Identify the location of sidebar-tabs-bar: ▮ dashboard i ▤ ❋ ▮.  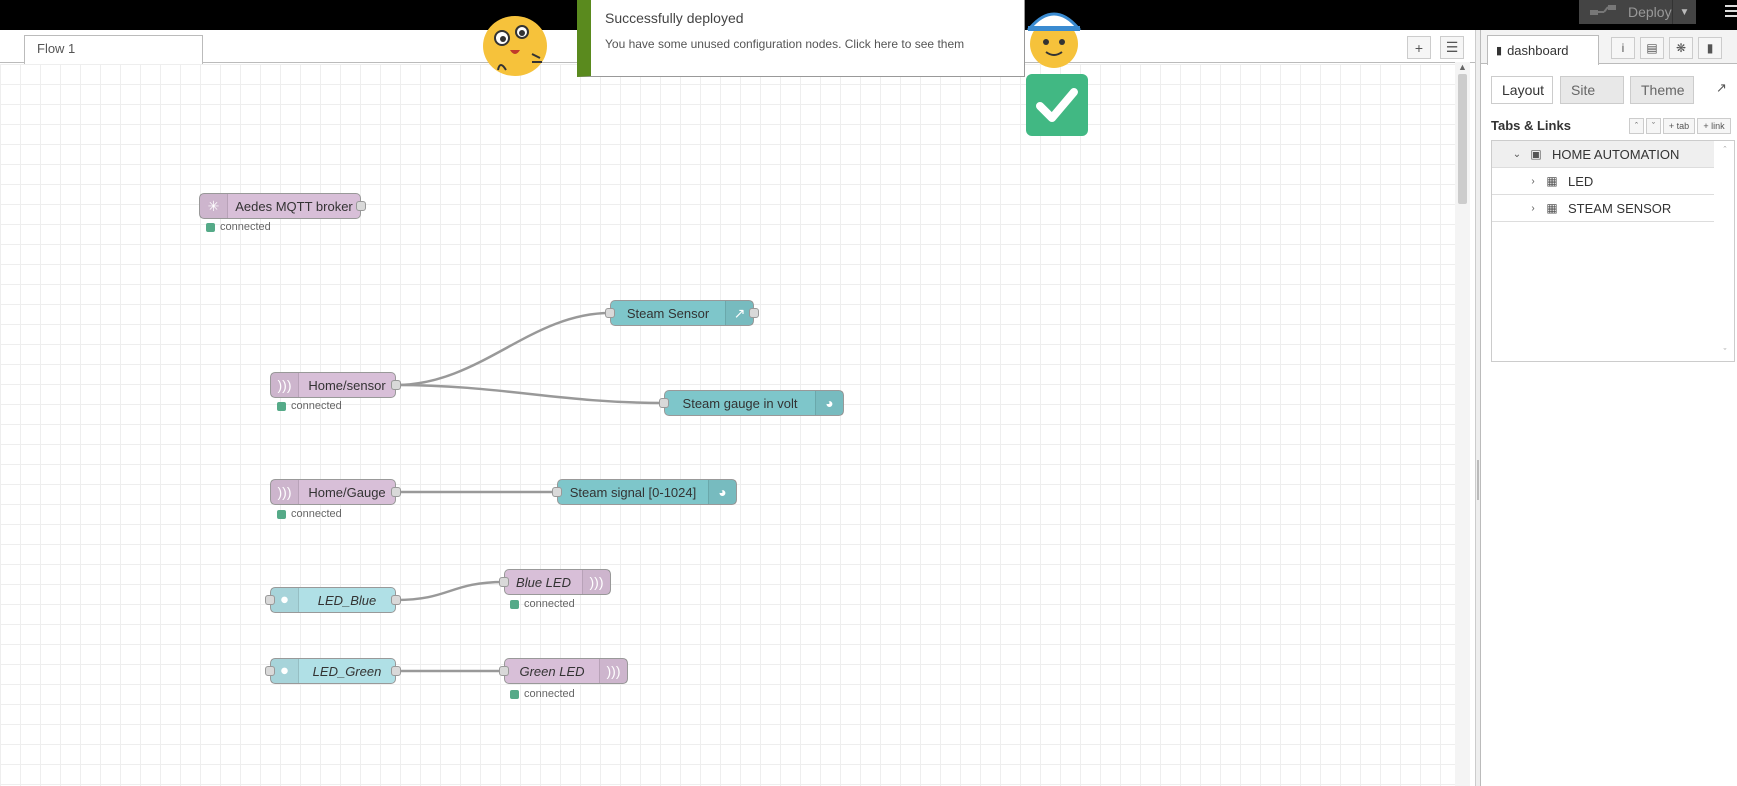
(1609, 47).